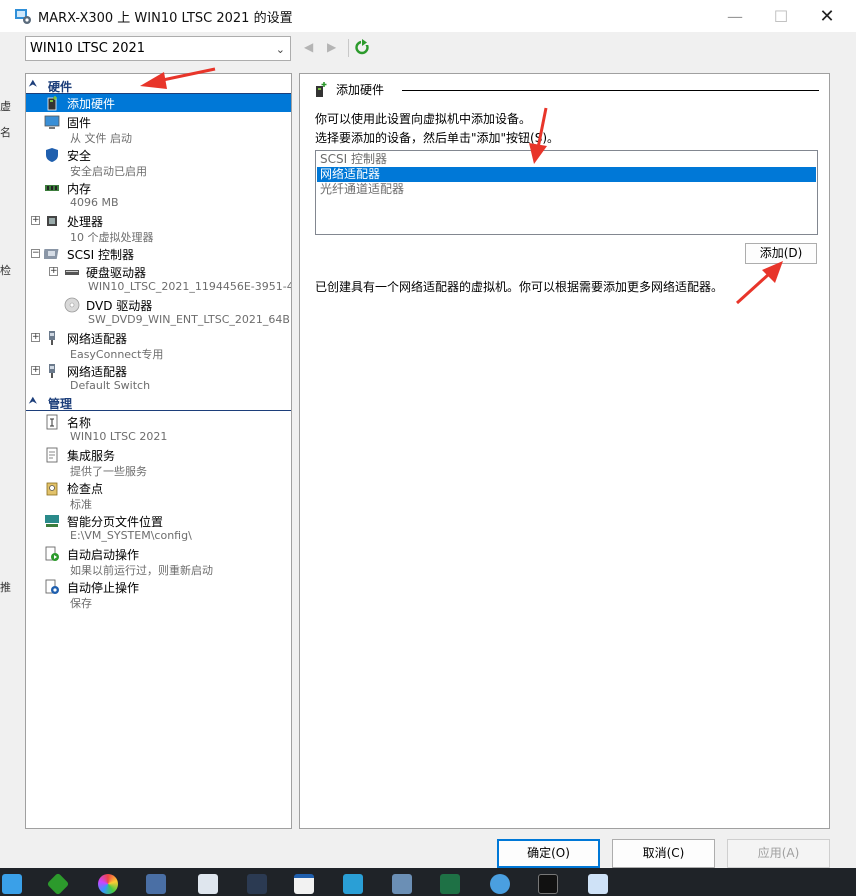 This screenshot has height=896, width=856. What do you see at coordinates (566, 90) in the screenshot?
I see `panel-header: 添加硬件` at bounding box center [566, 90].